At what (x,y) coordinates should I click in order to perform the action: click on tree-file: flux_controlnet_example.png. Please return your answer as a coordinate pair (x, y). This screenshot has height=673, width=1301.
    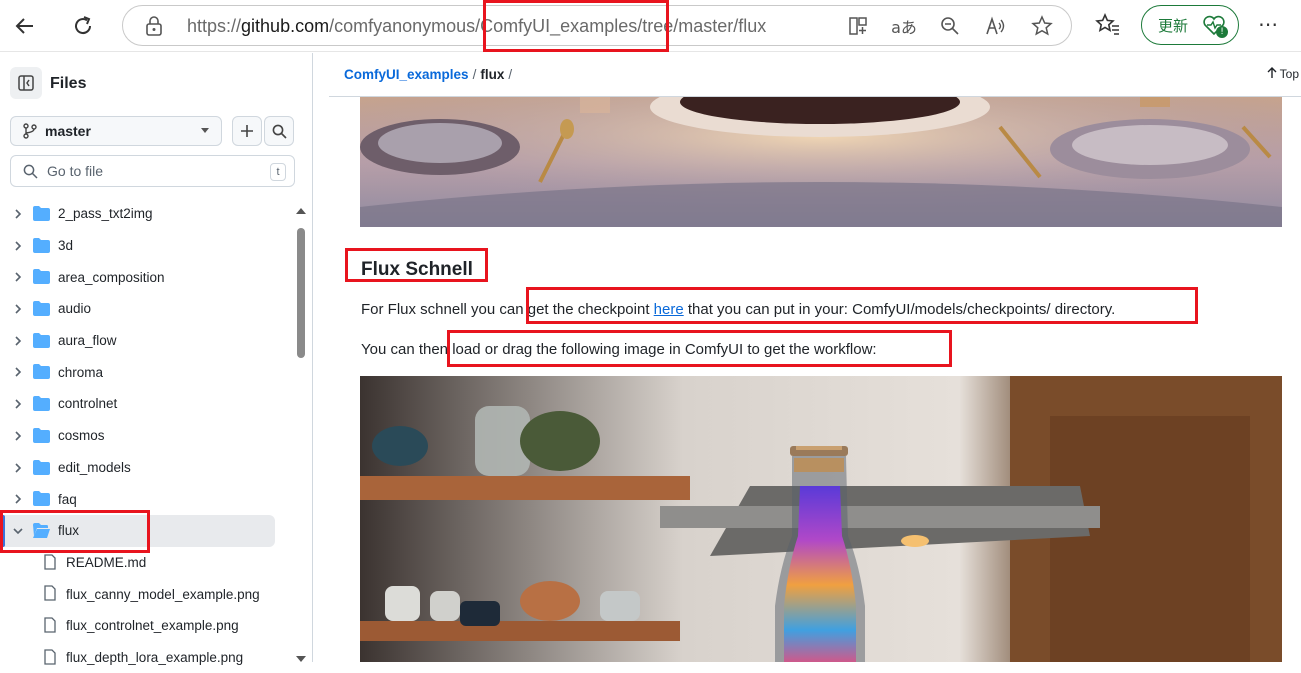
    Looking at the image, I should click on (145, 626).